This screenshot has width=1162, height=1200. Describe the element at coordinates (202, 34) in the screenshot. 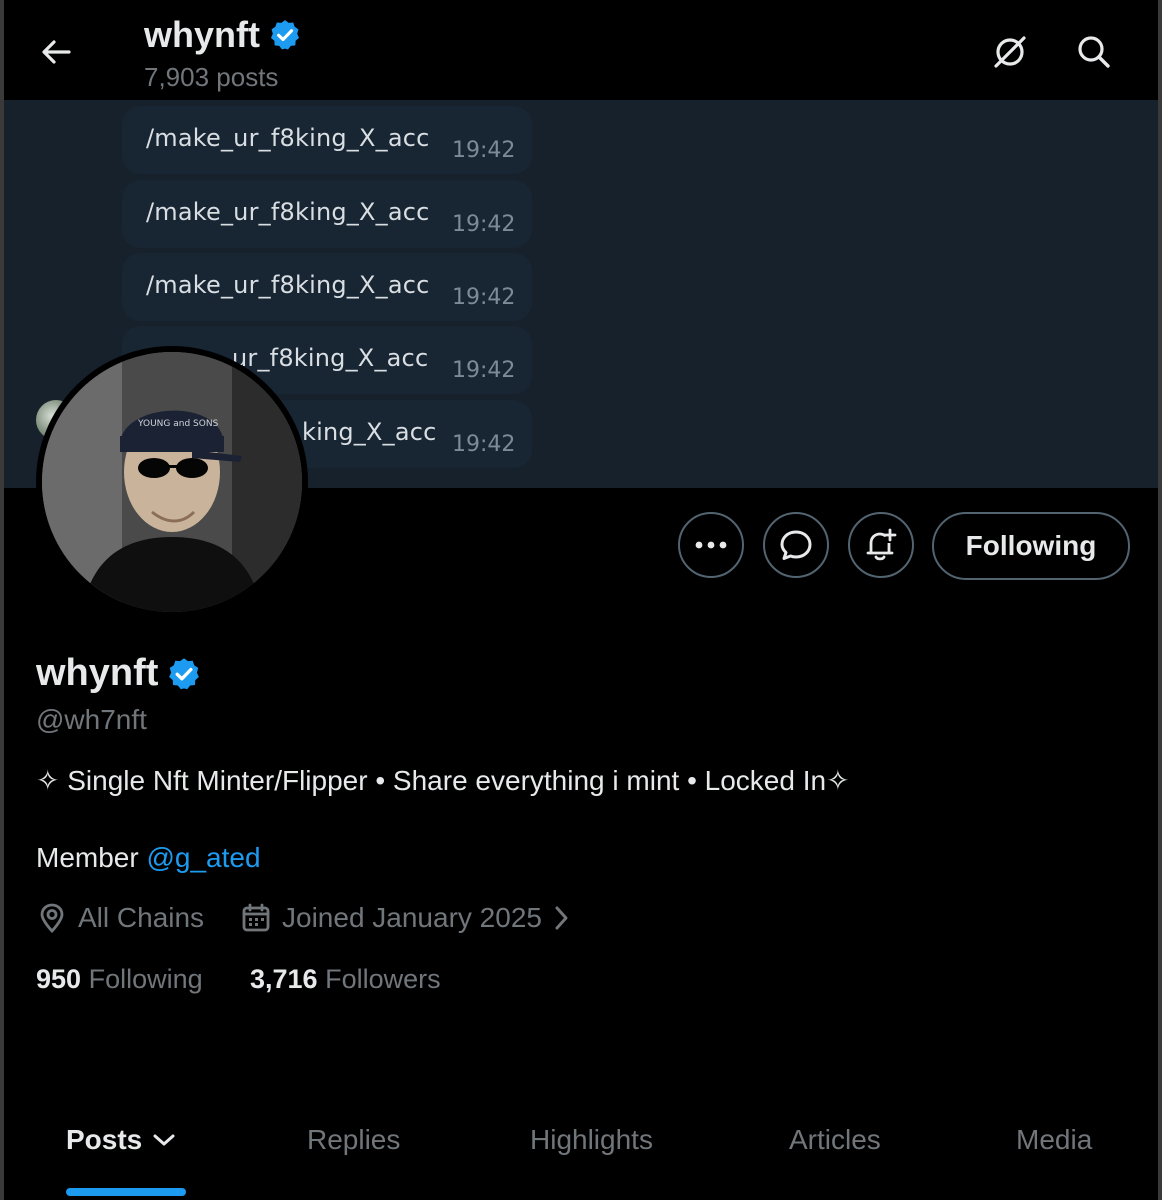

I see `header-name: whynft` at that location.